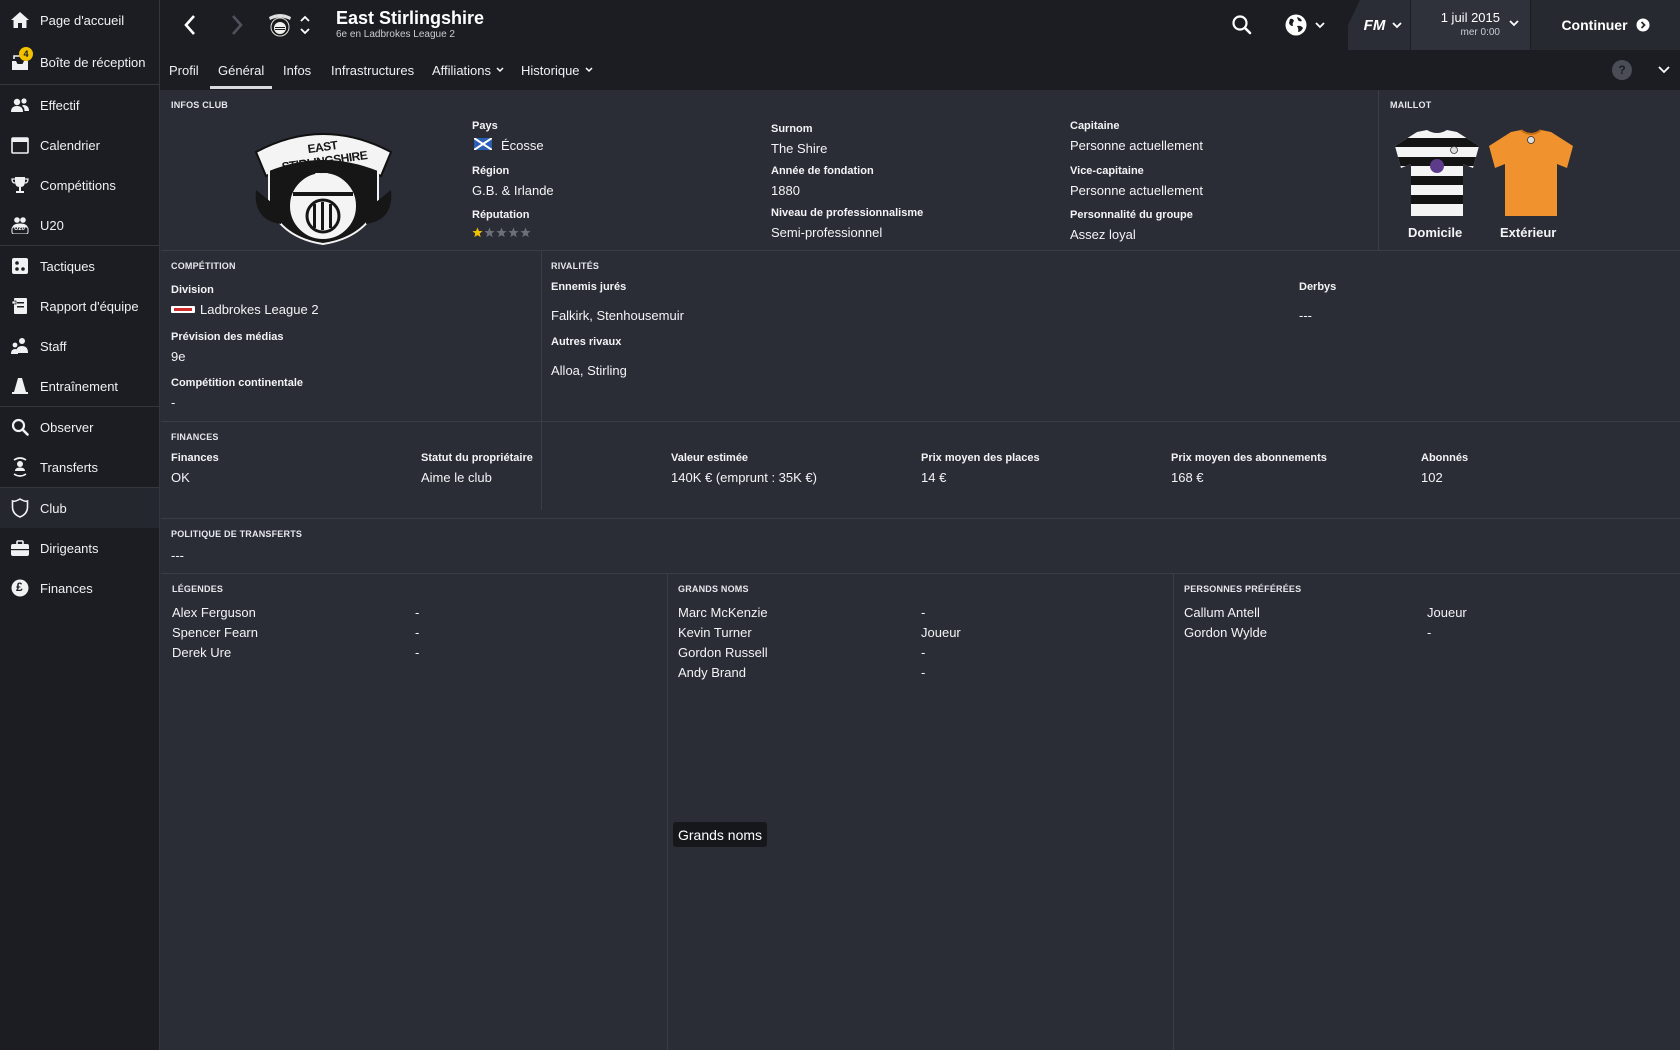  I want to click on nickname-value: The Shire, so click(799, 148).